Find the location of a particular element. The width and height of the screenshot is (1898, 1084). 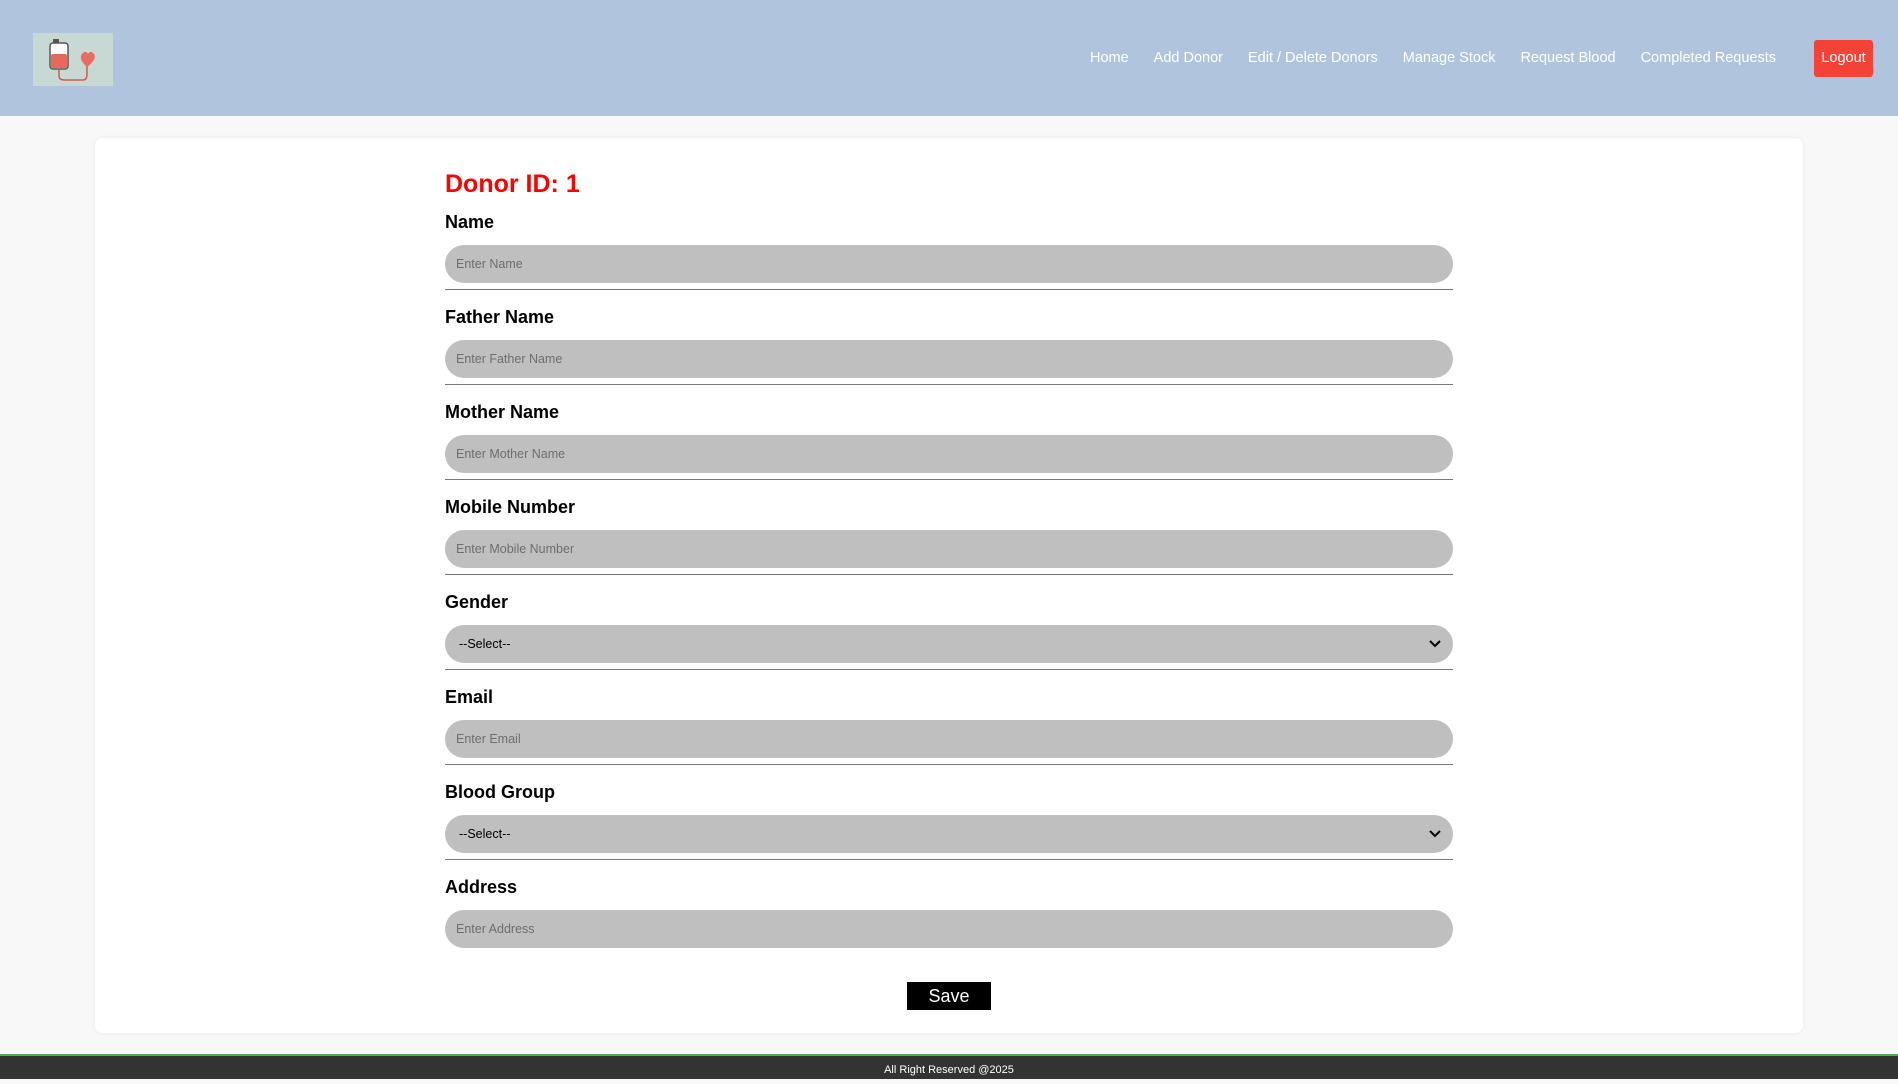

blood-bag-heart-icon is located at coordinates (73, 59).